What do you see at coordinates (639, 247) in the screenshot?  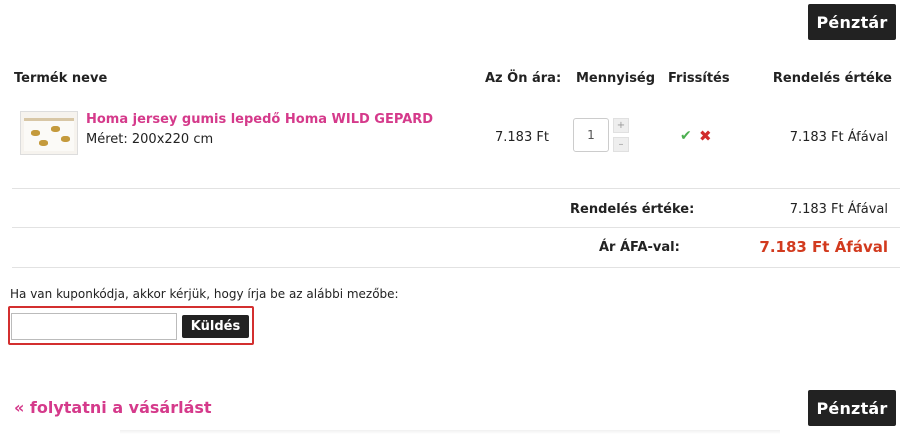 I see `grand-total-label: Ár ÁFA-val:` at bounding box center [639, 247].